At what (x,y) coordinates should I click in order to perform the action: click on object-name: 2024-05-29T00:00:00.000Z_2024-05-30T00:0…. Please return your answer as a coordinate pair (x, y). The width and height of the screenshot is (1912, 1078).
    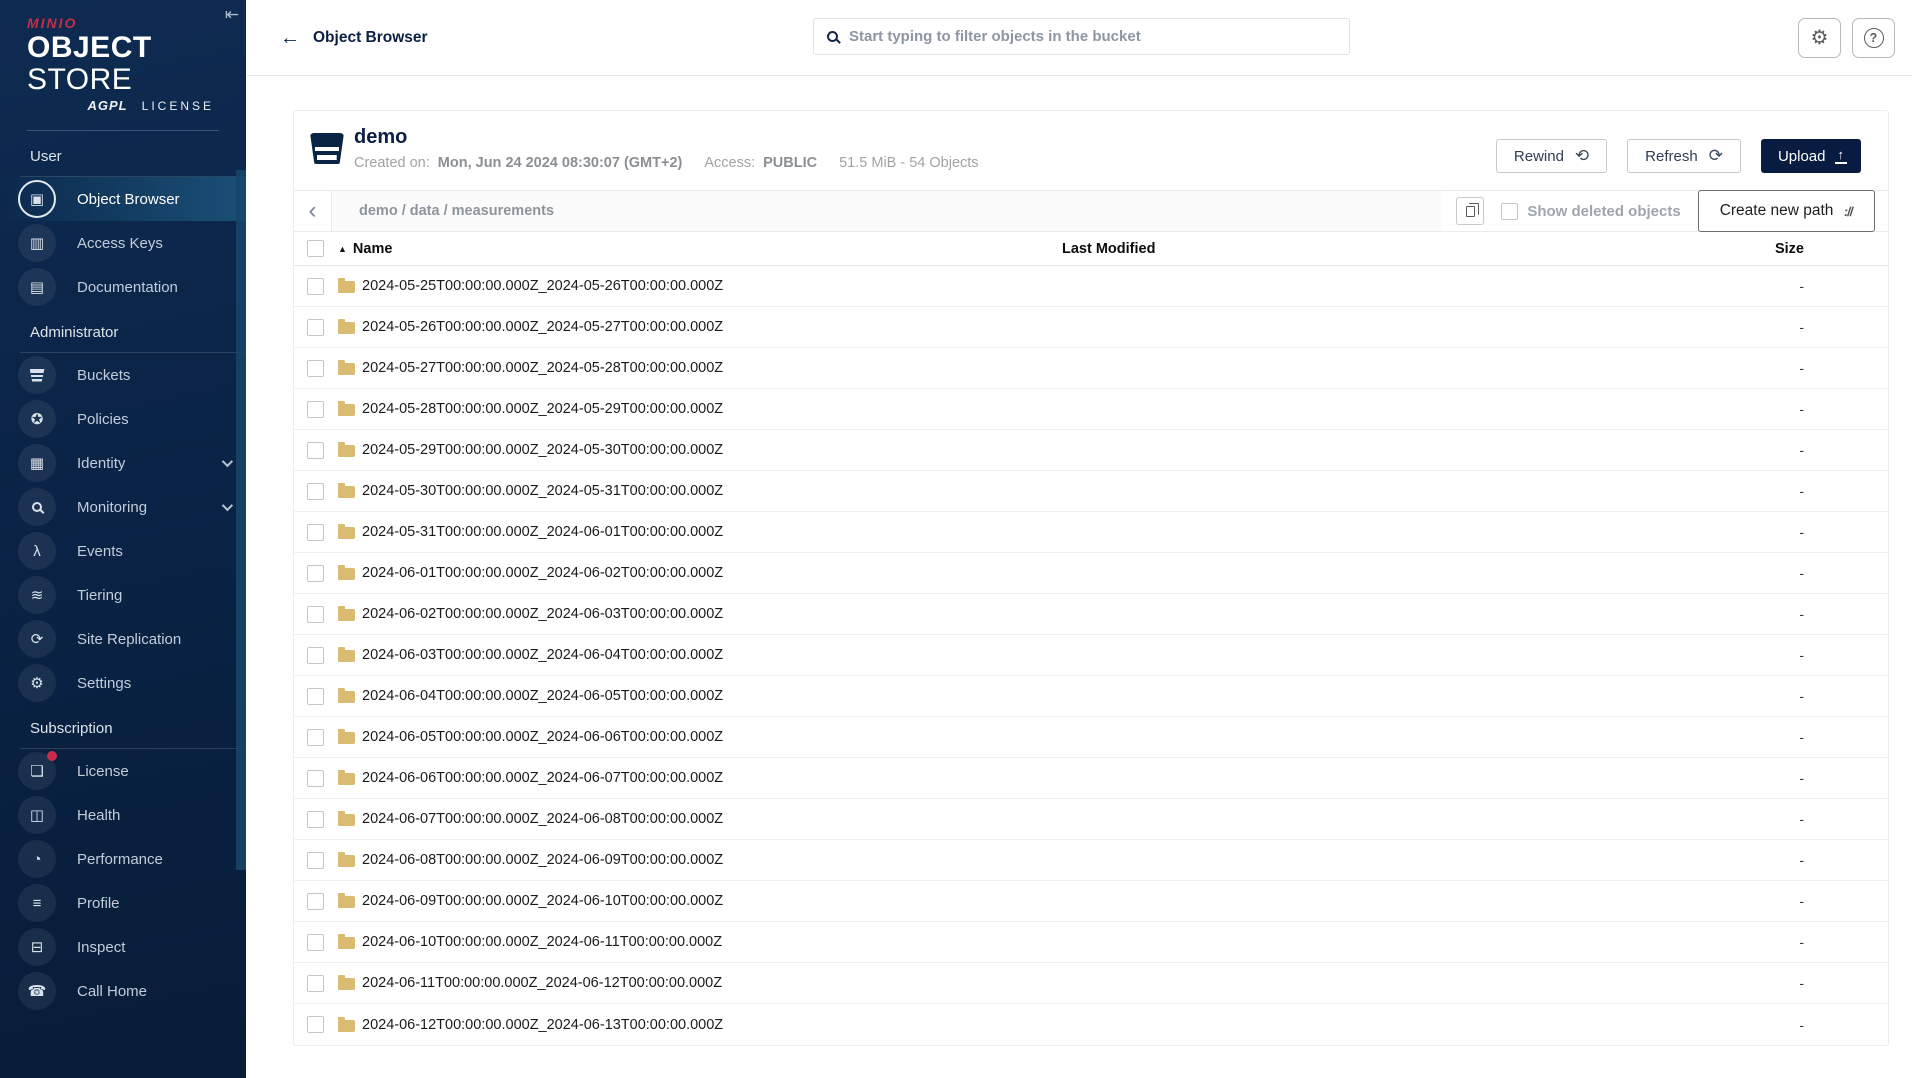
    Looking at the image, I should click on (542, 450).